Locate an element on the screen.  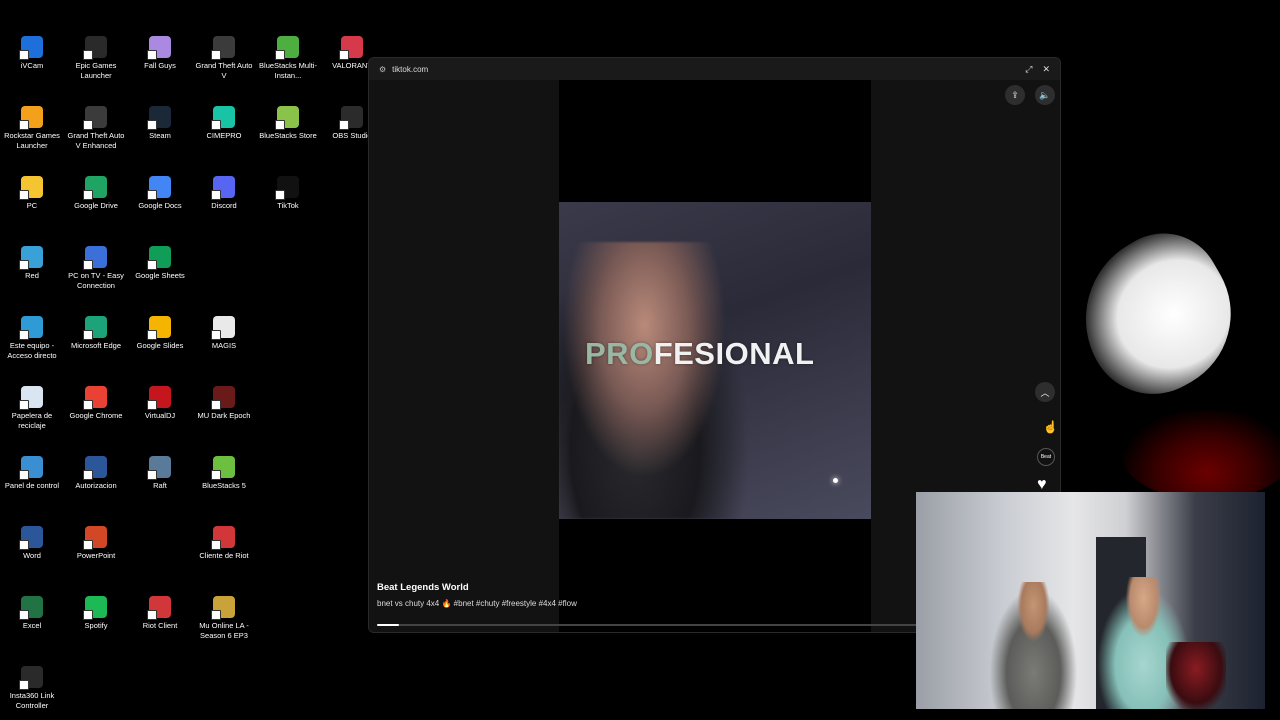
steam-icon is located at coordinates (159, 118).